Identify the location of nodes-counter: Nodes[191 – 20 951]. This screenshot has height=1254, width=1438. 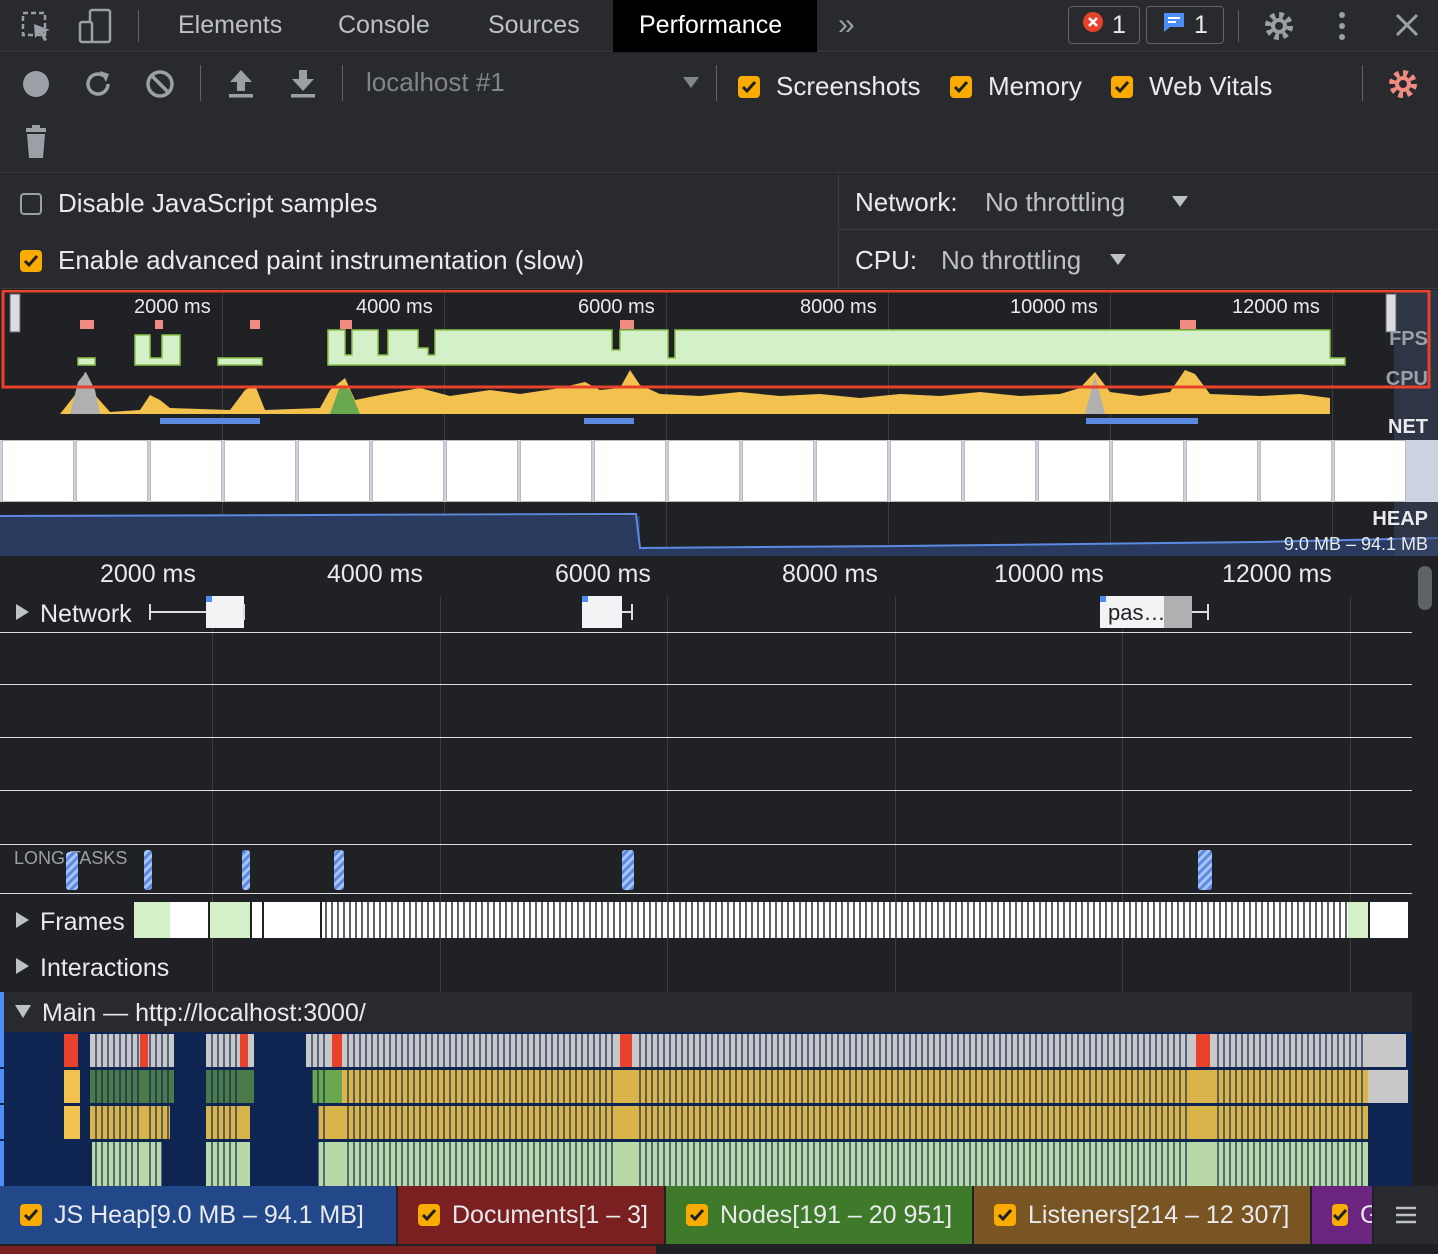
(819, 1215).